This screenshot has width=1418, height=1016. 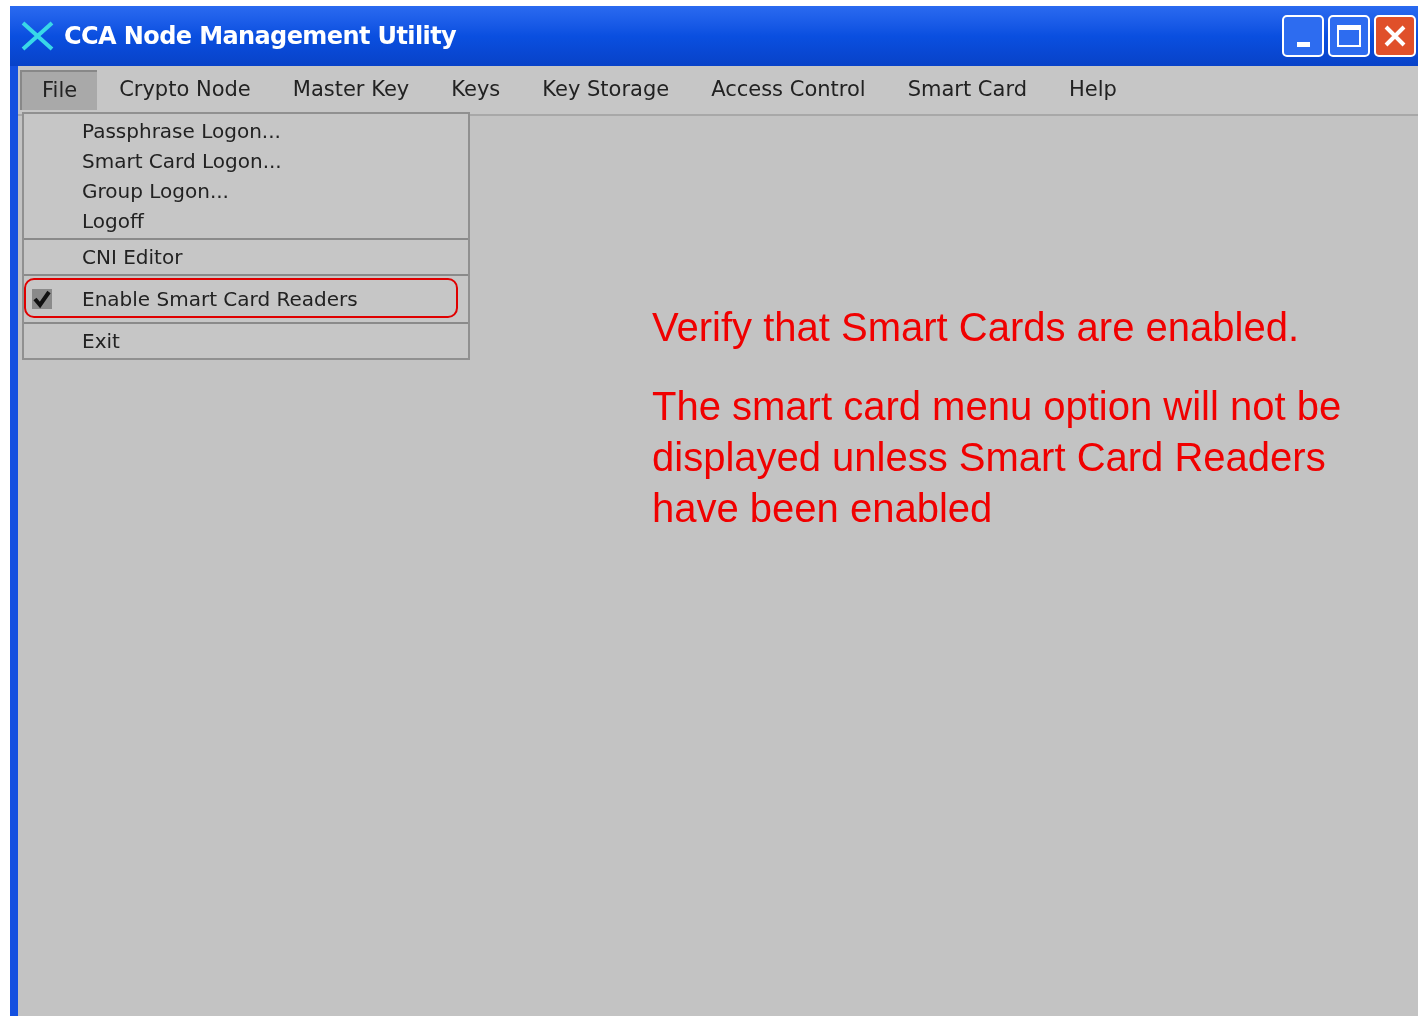 What do you see at coordinates (476, 90) in the screenshot?
I see `menu-item: Keys` at bounding box center [476, 90].